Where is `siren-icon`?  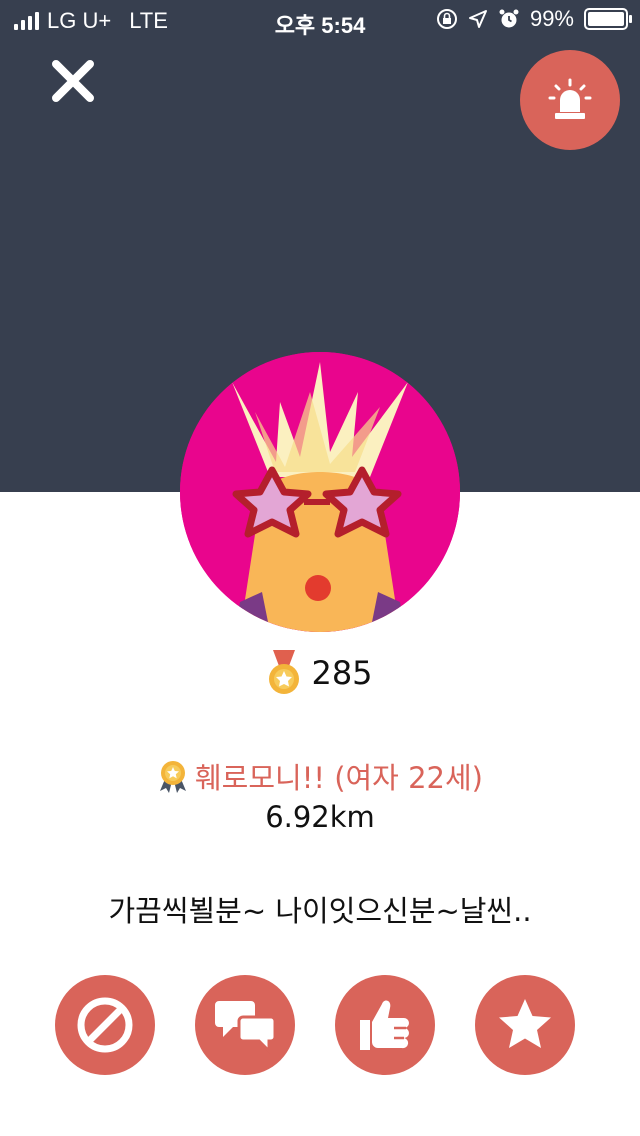
siren-icon is located at coordinates (570, 98).